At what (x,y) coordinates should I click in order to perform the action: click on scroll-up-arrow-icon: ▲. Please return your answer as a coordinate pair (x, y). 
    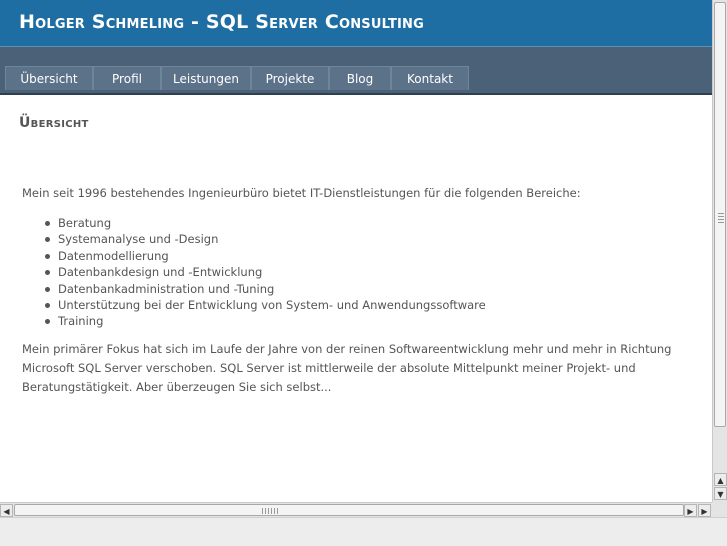
    Looking at the image, I should click on (720, 479).